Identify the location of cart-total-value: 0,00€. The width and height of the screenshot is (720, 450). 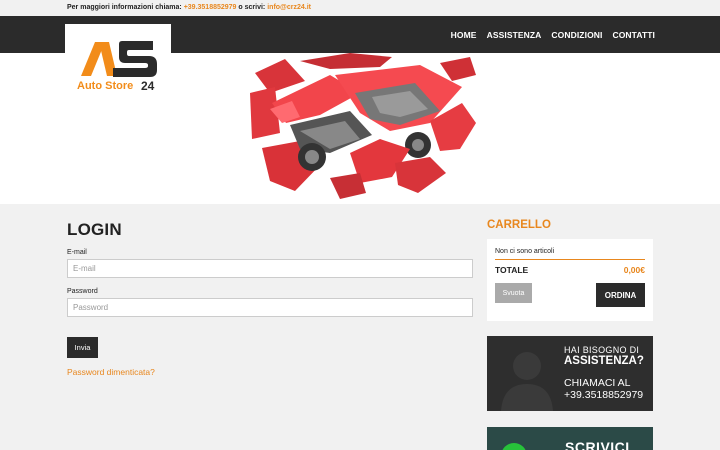
(634, 270).